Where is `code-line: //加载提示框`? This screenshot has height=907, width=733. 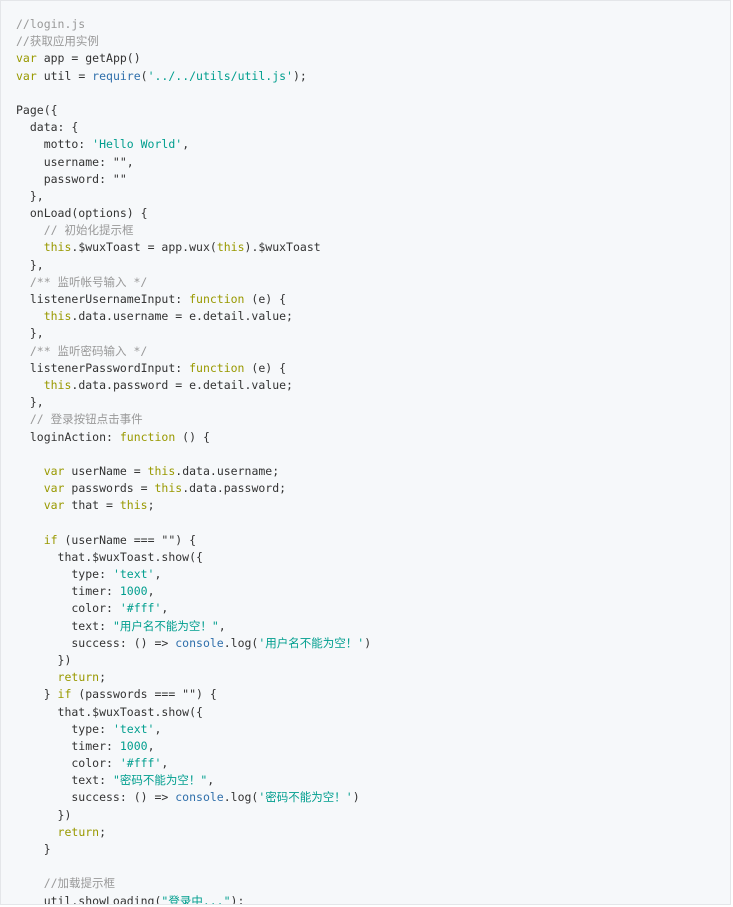 code-line: //加载提示框 is located at coordinates (193, 883).